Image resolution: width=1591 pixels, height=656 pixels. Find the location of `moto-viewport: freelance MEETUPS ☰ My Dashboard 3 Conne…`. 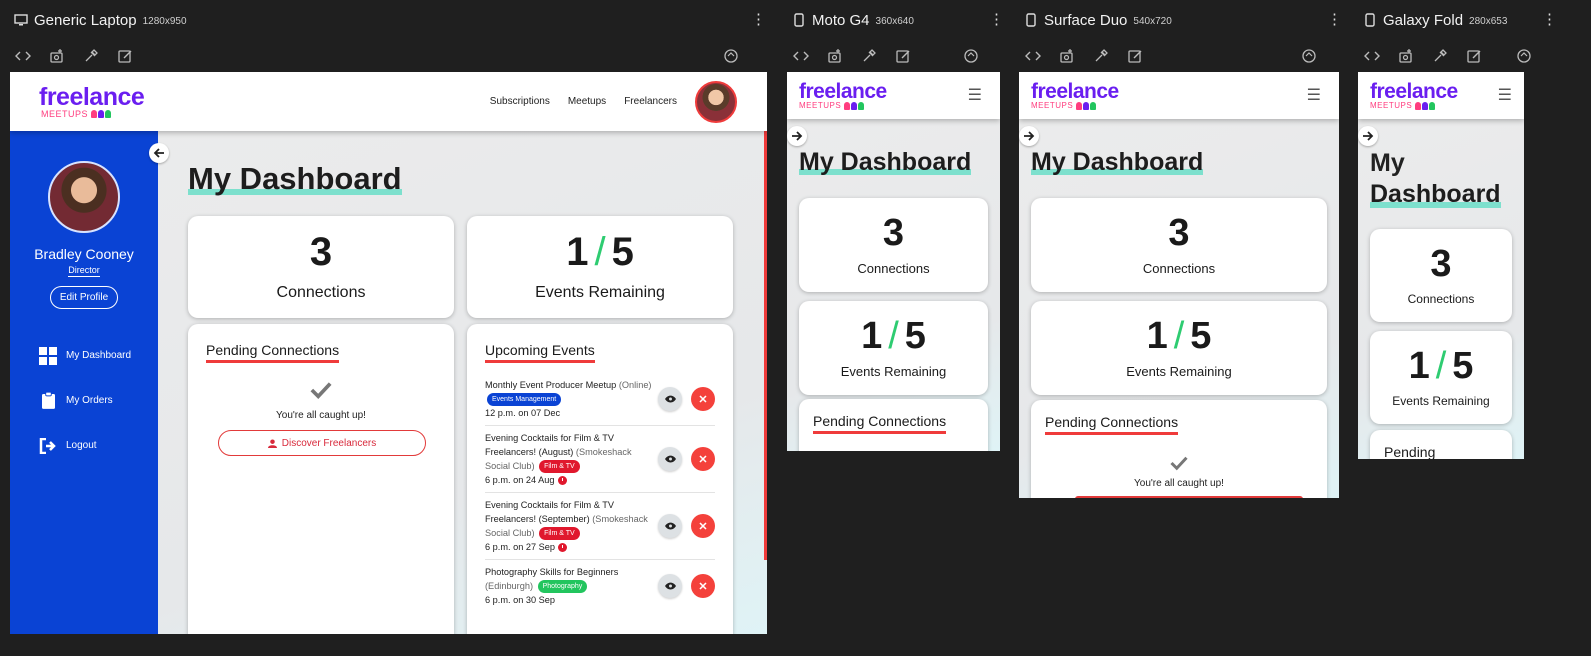

moto-viewport: freelance MEETUPS ☰ My Dashboard 3 Conne… is located at coordinates (893, 261).